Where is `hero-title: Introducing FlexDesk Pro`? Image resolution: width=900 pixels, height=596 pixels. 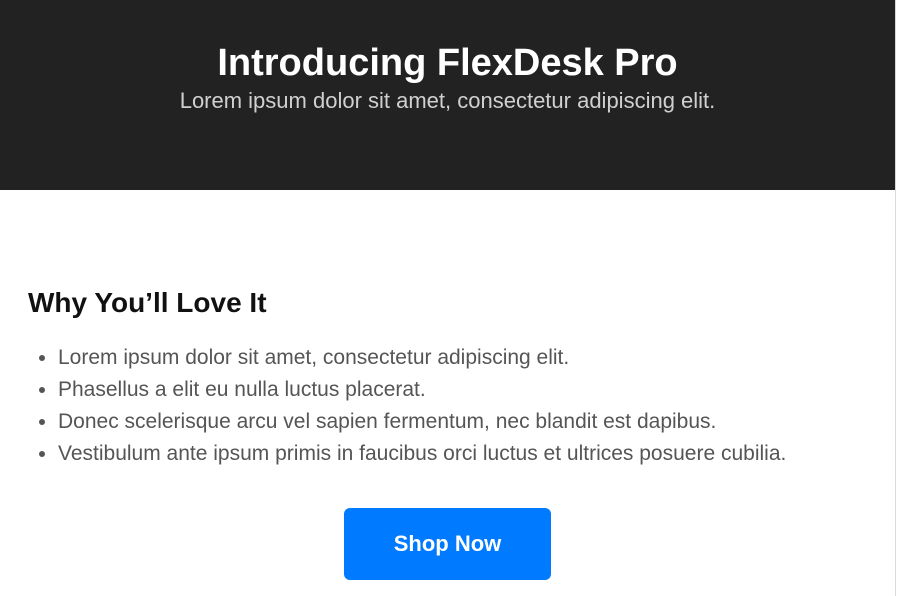 hero-title: Introducing FlexDesk Pro is located at coordinates (447, 63).